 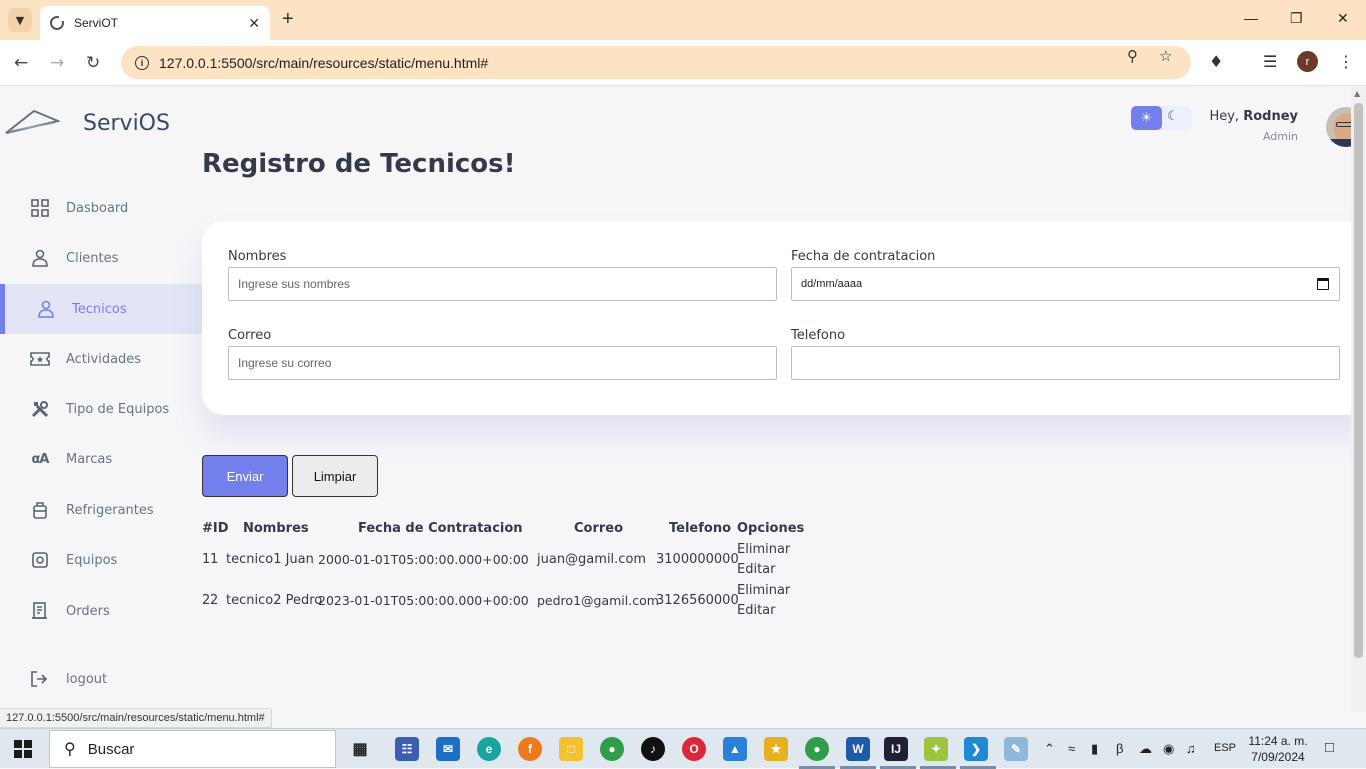 I want to click on page-scrollbar: ▲, so click(x=1358, y=399).